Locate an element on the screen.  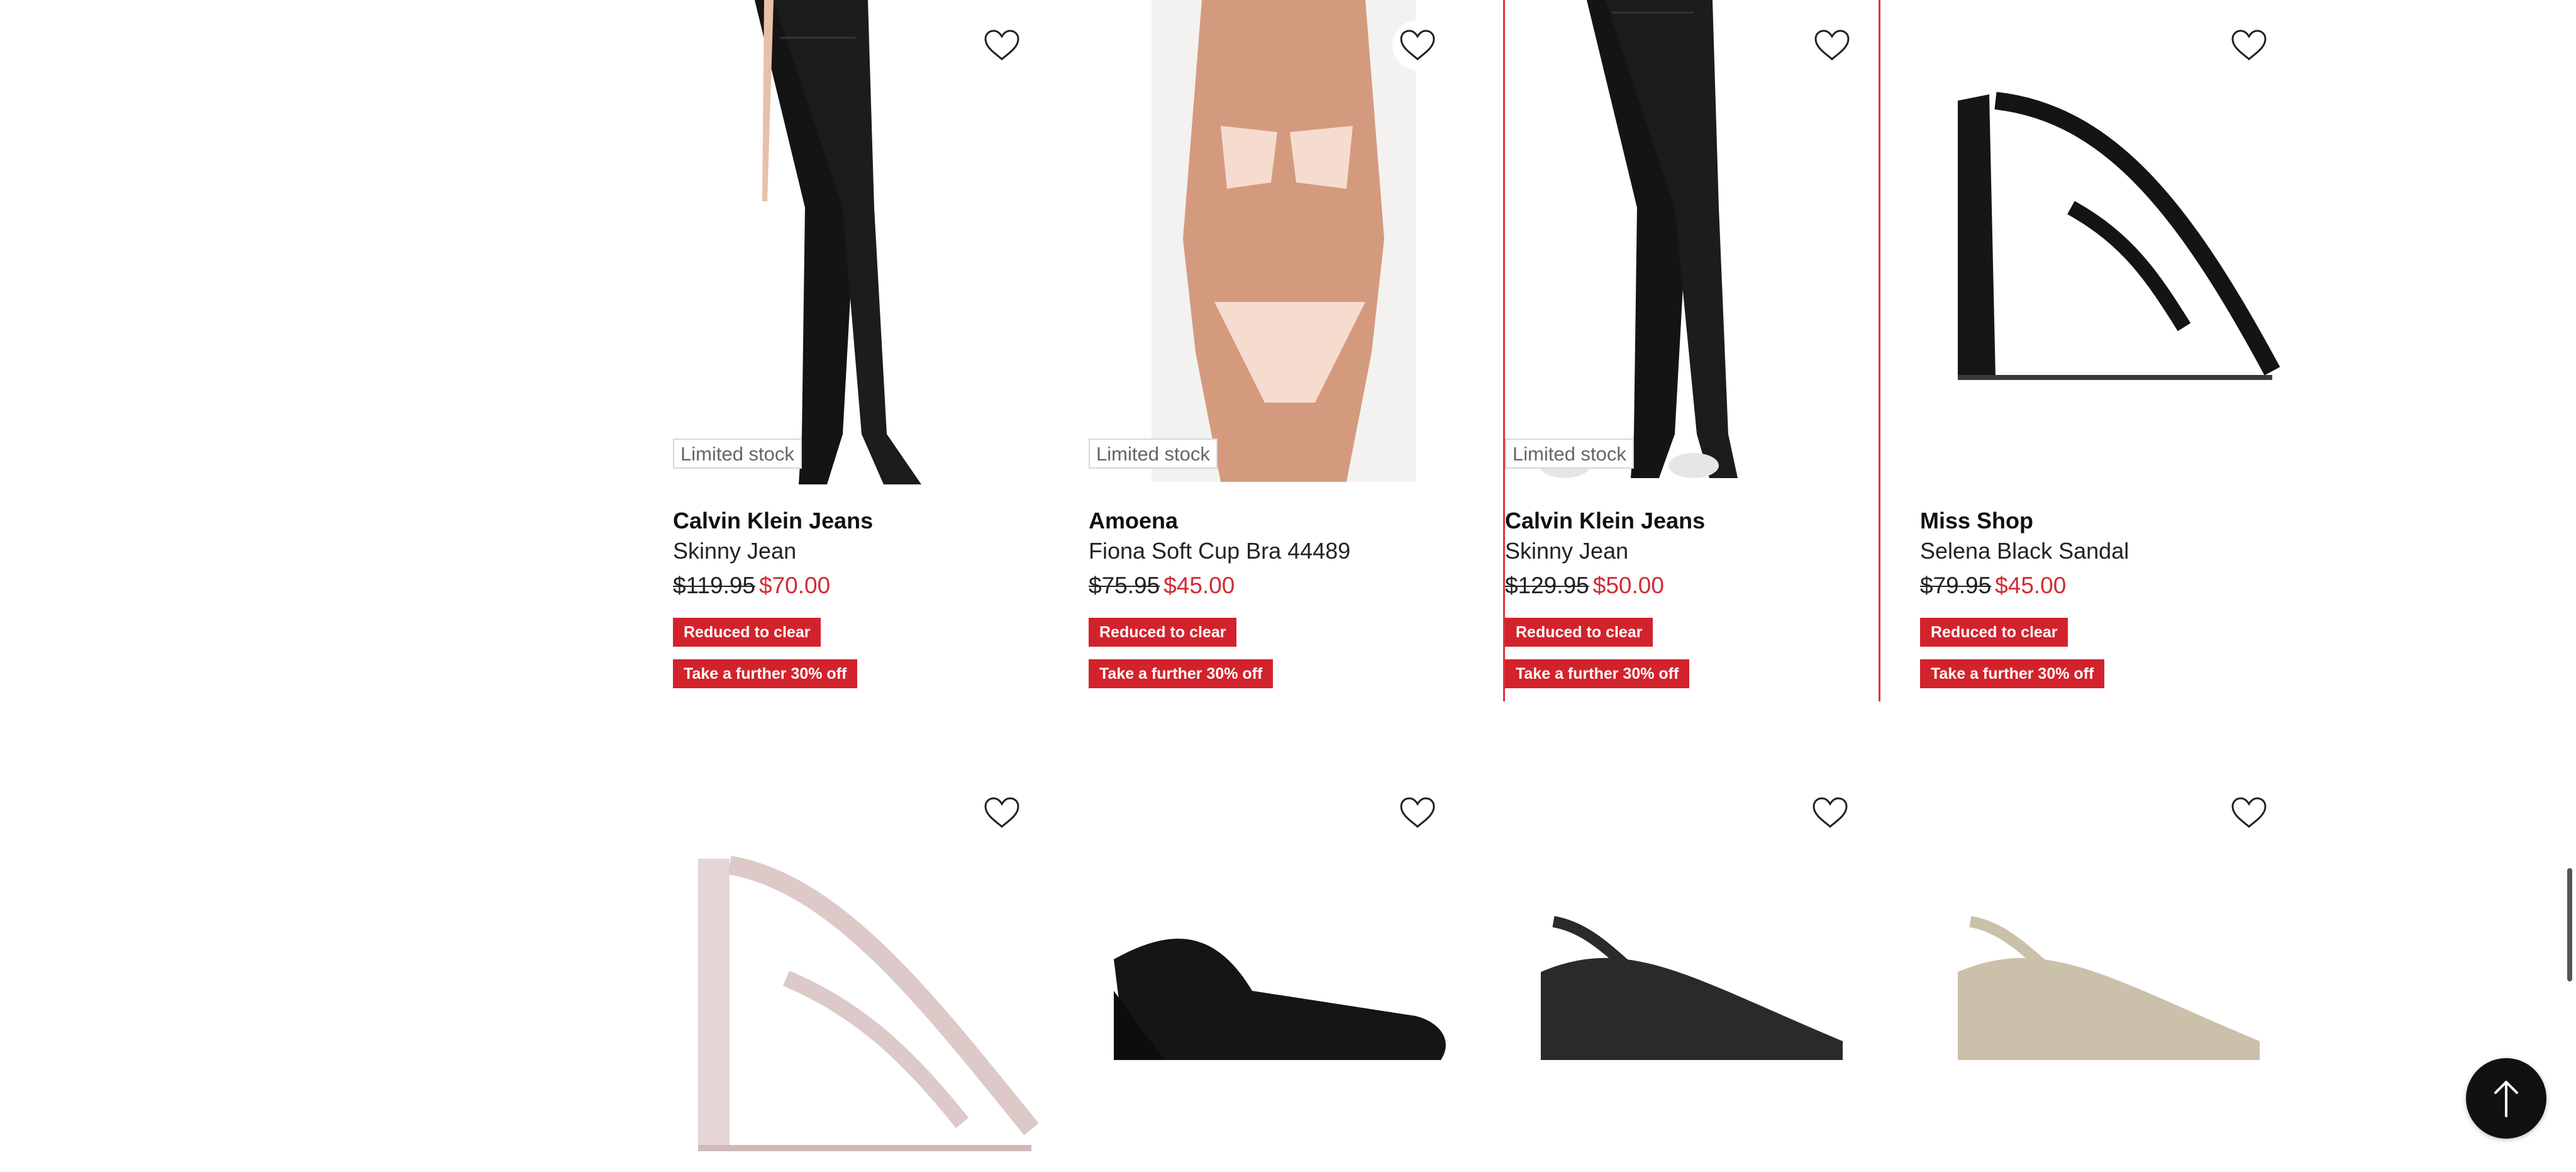
product-prices: $129.95 $50.00 is located at coordinates (1692, 585).